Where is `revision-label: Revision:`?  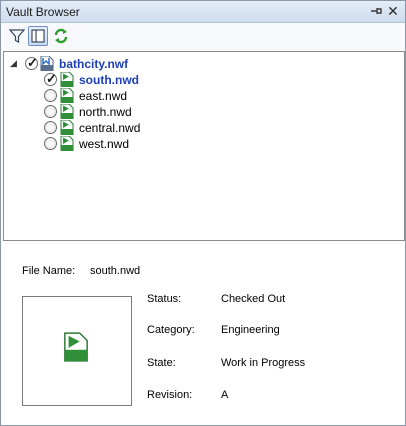
revision-label: Revision: is located at coordinates (170, 395).